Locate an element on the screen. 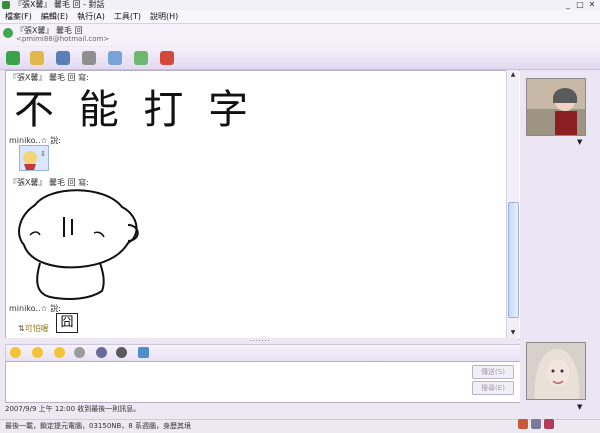  bottom-ad-bar: 最後一載，鎖定提元電腦，03150NB，8 系週腦，身歷其境 is located at coordinates (300, 426).